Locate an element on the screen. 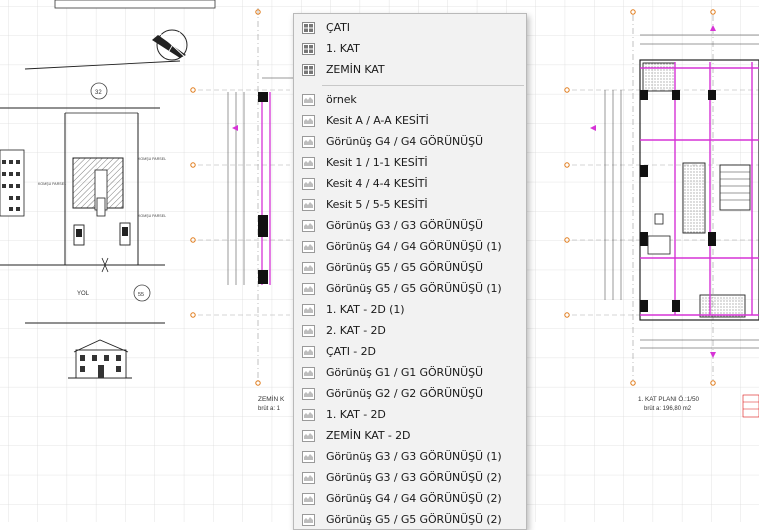 The height and width of the screenshot is (530, 759). menu-item-view: Kesit 5 / 5-5 KESİTİ is located at coordinates (410, 205).